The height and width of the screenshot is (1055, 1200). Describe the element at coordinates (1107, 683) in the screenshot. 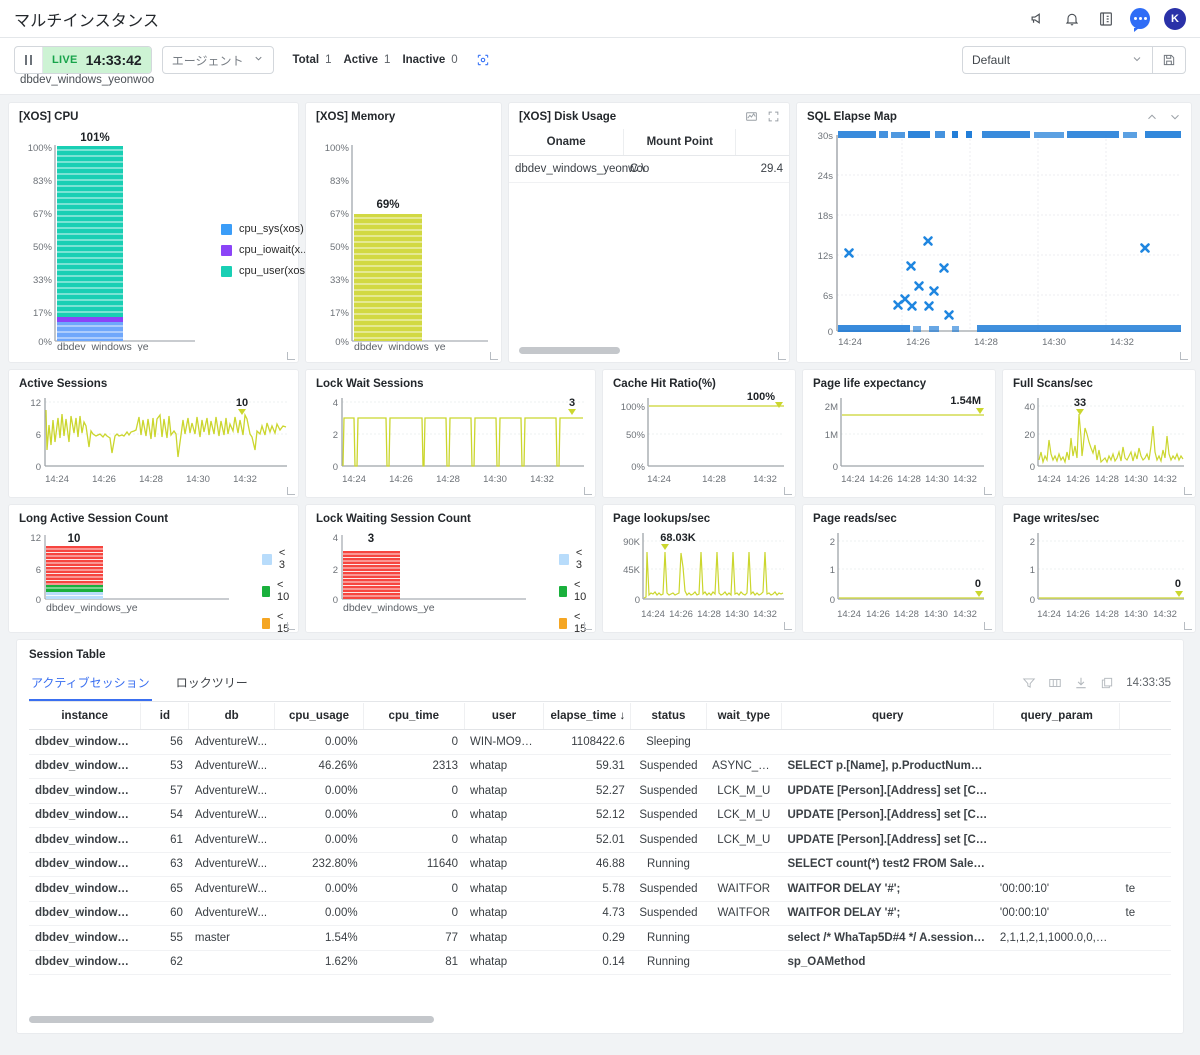

I see `copy-icon` at that location.